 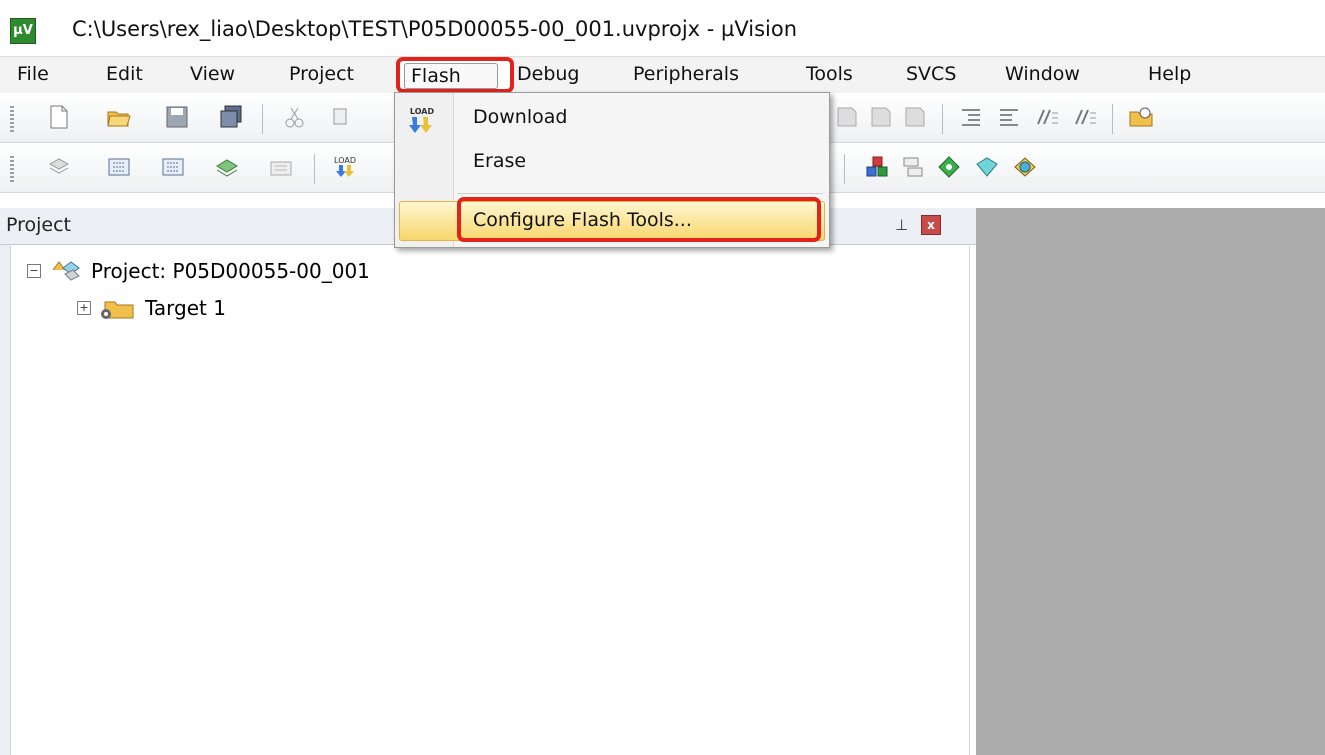 What do you see at coordinates (345, 160) in the screenshot?
I see `toolbar-load-label: LOAD` at bounding box center [345, 160].